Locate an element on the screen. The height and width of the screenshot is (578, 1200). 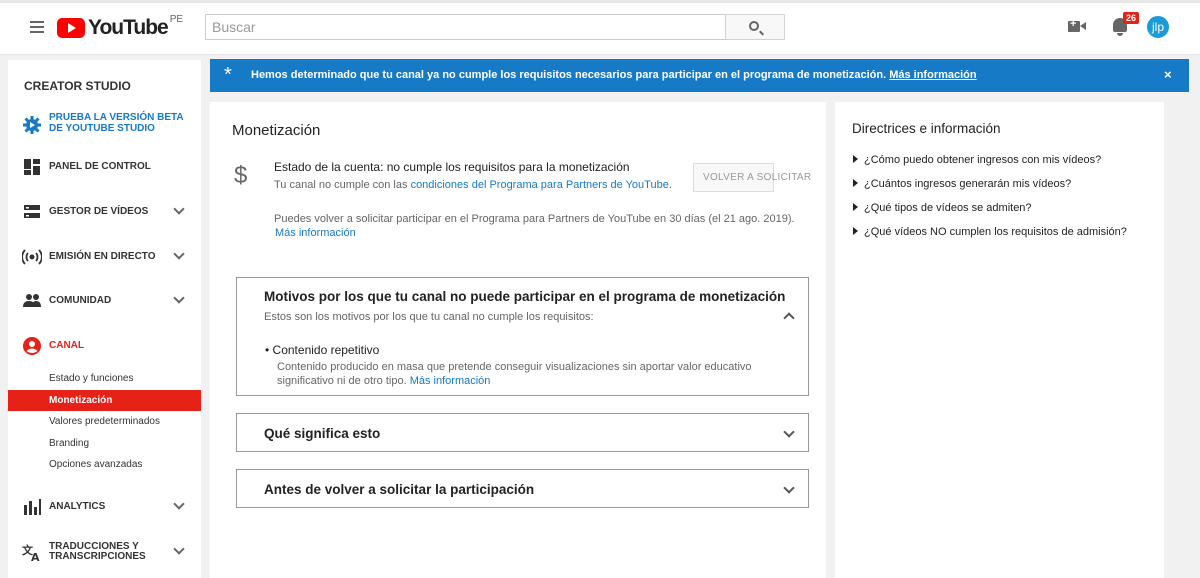
sidebar-item-label: CANAL is located at coordinates (66, 345).